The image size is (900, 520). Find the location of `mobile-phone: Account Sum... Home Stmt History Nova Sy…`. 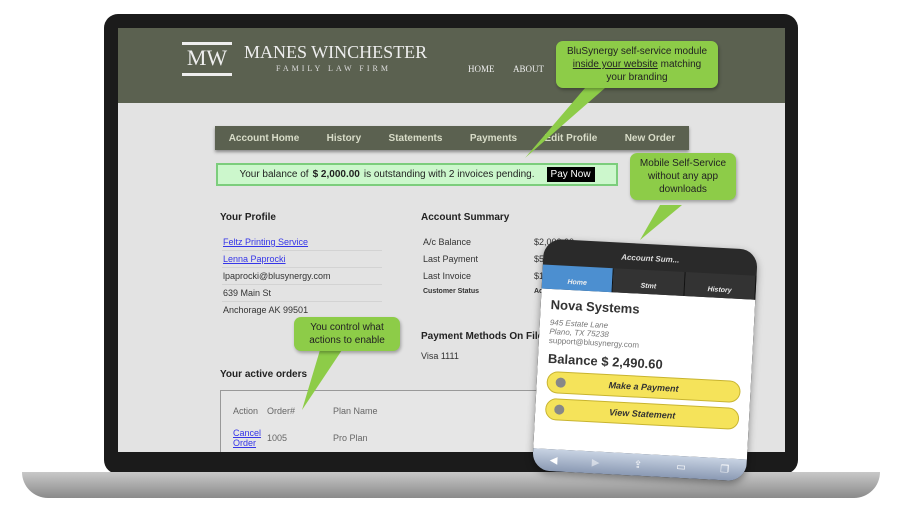

mobile-phone: Account Sum... Home Stmt History Nova Sy… is located at coordinates (645, 360).